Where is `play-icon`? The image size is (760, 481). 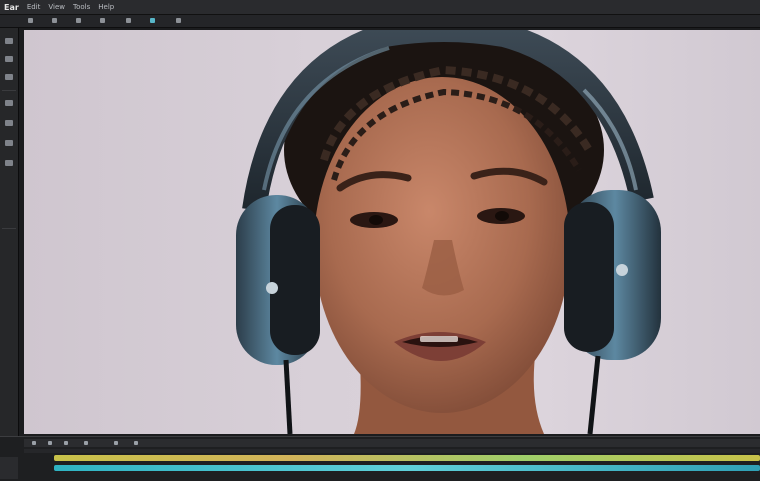
play-icon is located at coordinates (34, 443).